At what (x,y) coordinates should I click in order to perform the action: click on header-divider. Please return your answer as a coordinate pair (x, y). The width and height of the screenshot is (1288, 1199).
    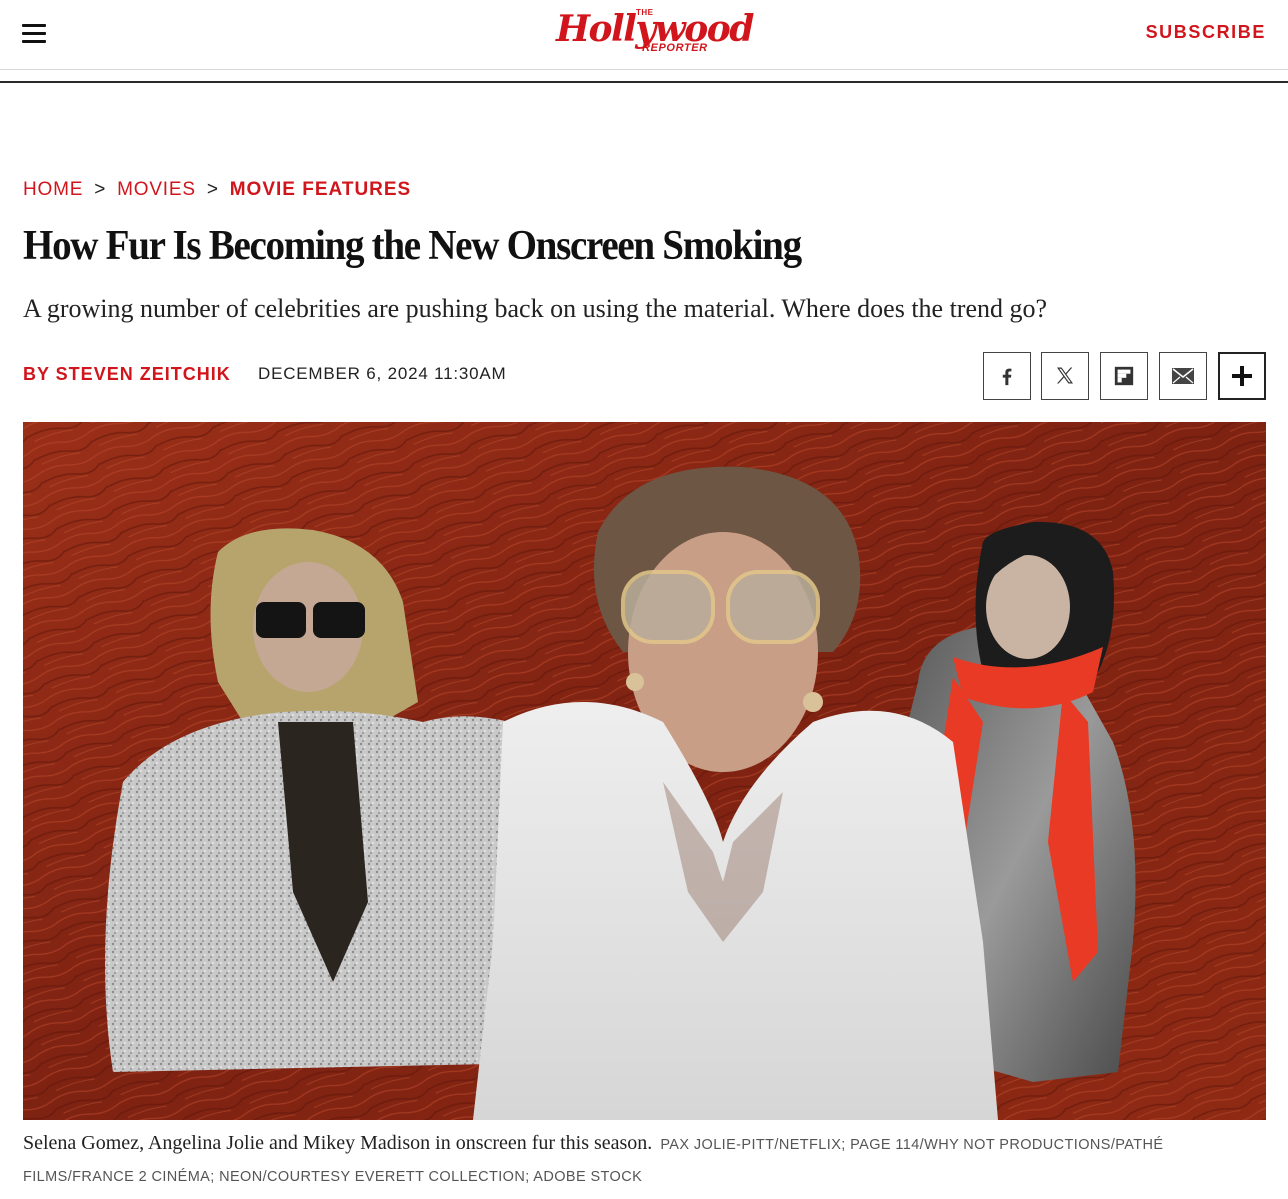
    Looking at the image, I should click on (644, 82).